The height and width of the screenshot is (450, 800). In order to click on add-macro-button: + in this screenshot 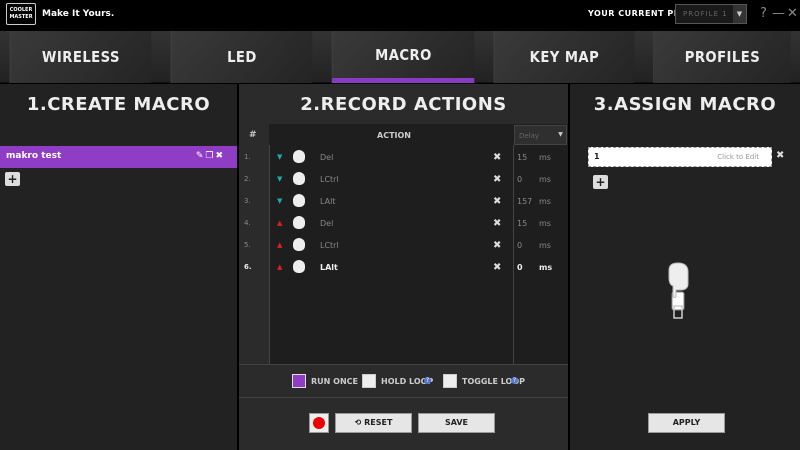, I will do `click(12, 179)`.